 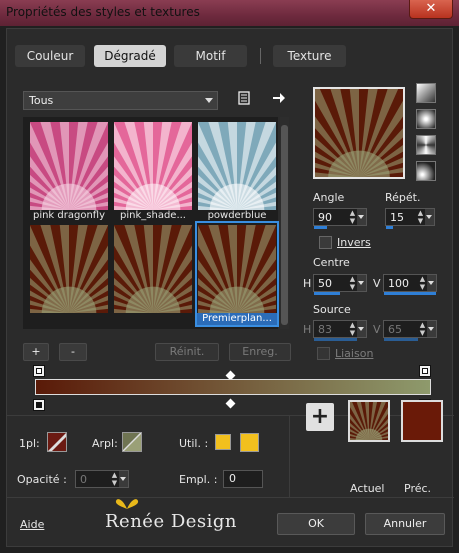 I want to click on opacity-spinner: 0 ▲ ▼, so click(x=102, y=479).